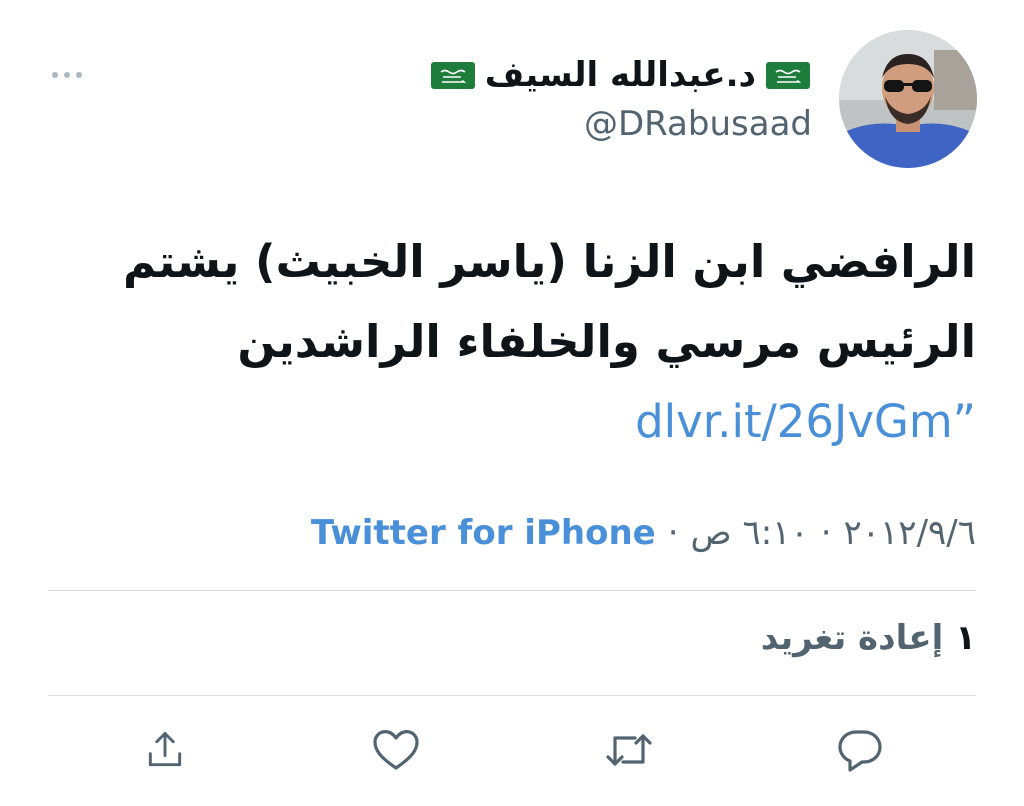  Describe the element at coordinates (698, 124) in the screenshot. I see `user-handle: @DRabusaad` at that location.